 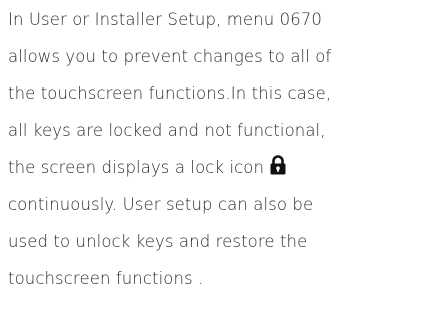 What do you see at coordinates (106, 278) in the screenshot?
I see `paragraph-line-8: touchscreen functions .` at bounding box center [106, 278].